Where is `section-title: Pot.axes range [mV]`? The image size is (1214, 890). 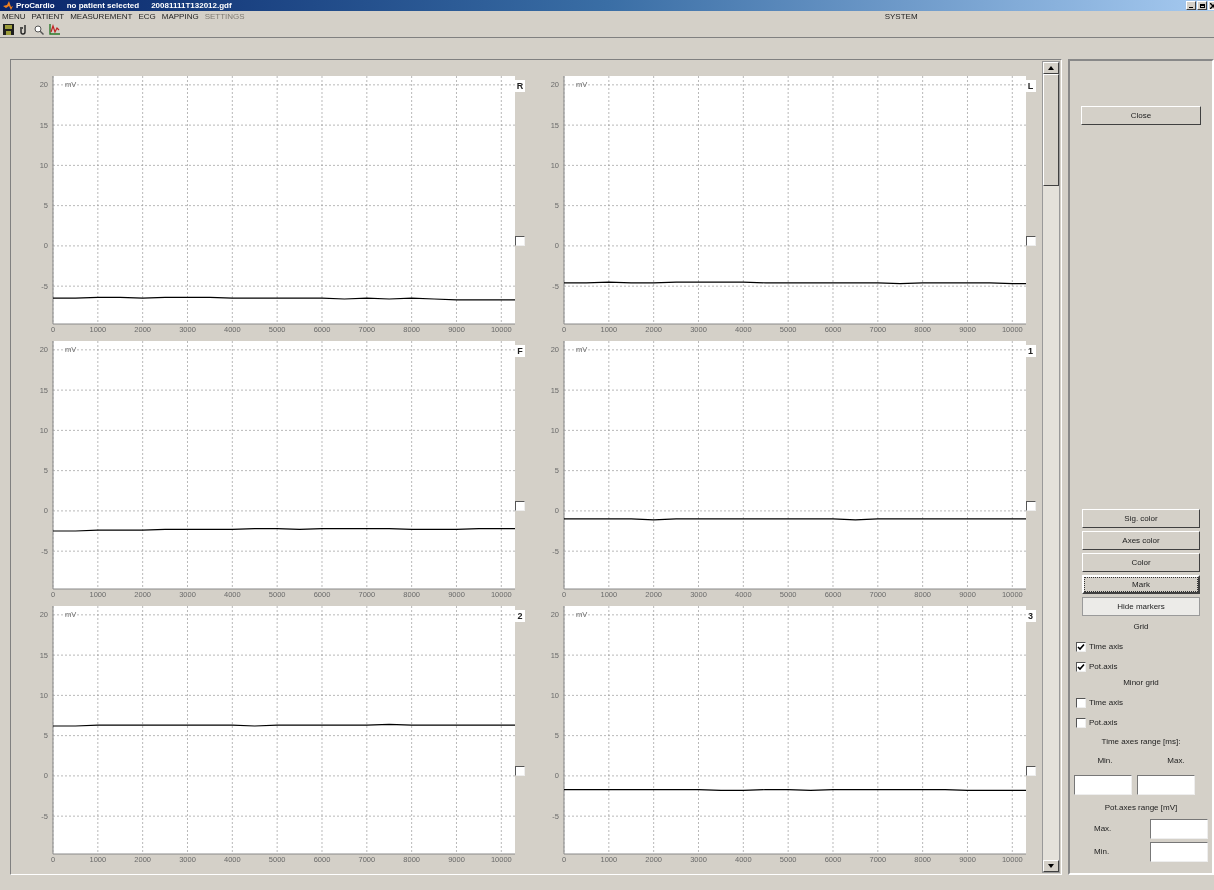 section-title: Pot.axes range [mV] is located at coordinates (1141, 808).